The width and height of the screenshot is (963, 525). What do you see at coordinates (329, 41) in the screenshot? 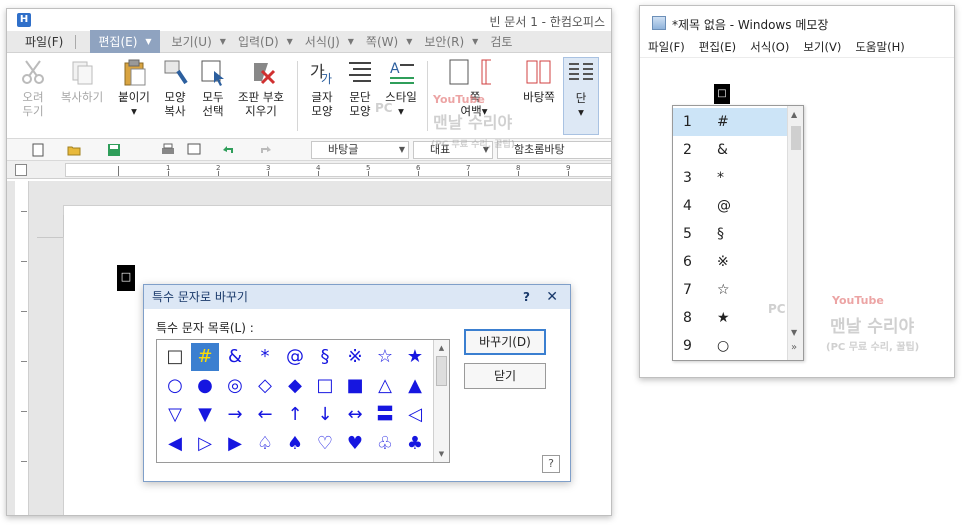
I see `menu-format: 서식(J) ▼` at bounding box center [329, 41].